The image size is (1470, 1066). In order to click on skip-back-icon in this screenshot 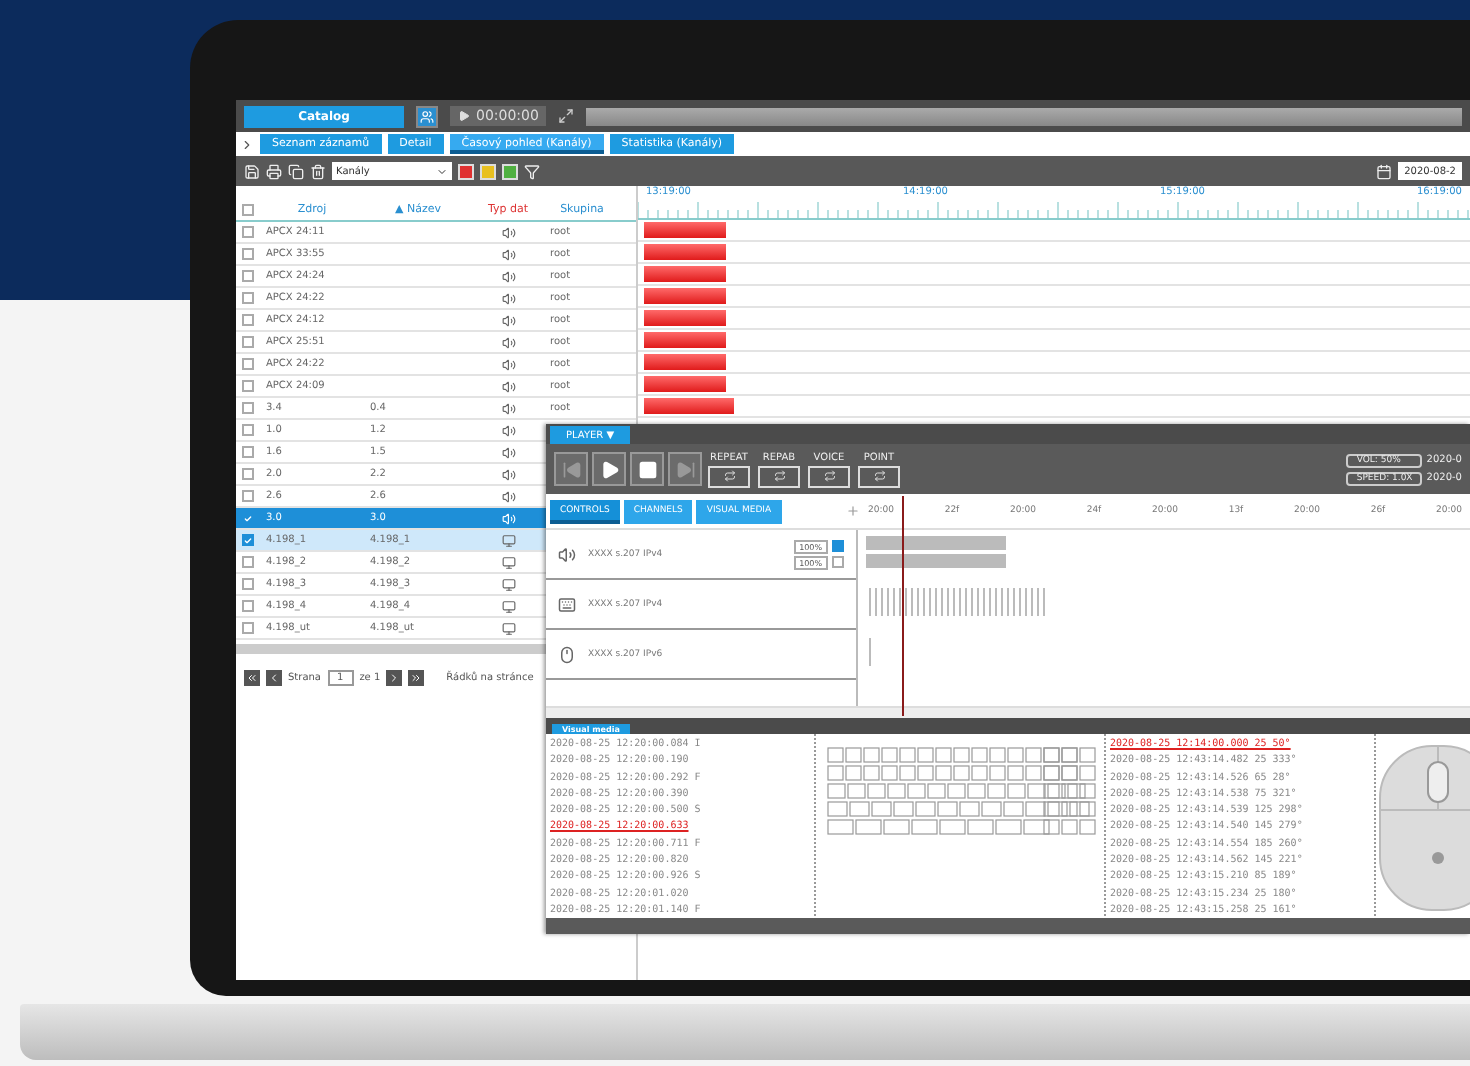, I will do `click(571, 469)`.